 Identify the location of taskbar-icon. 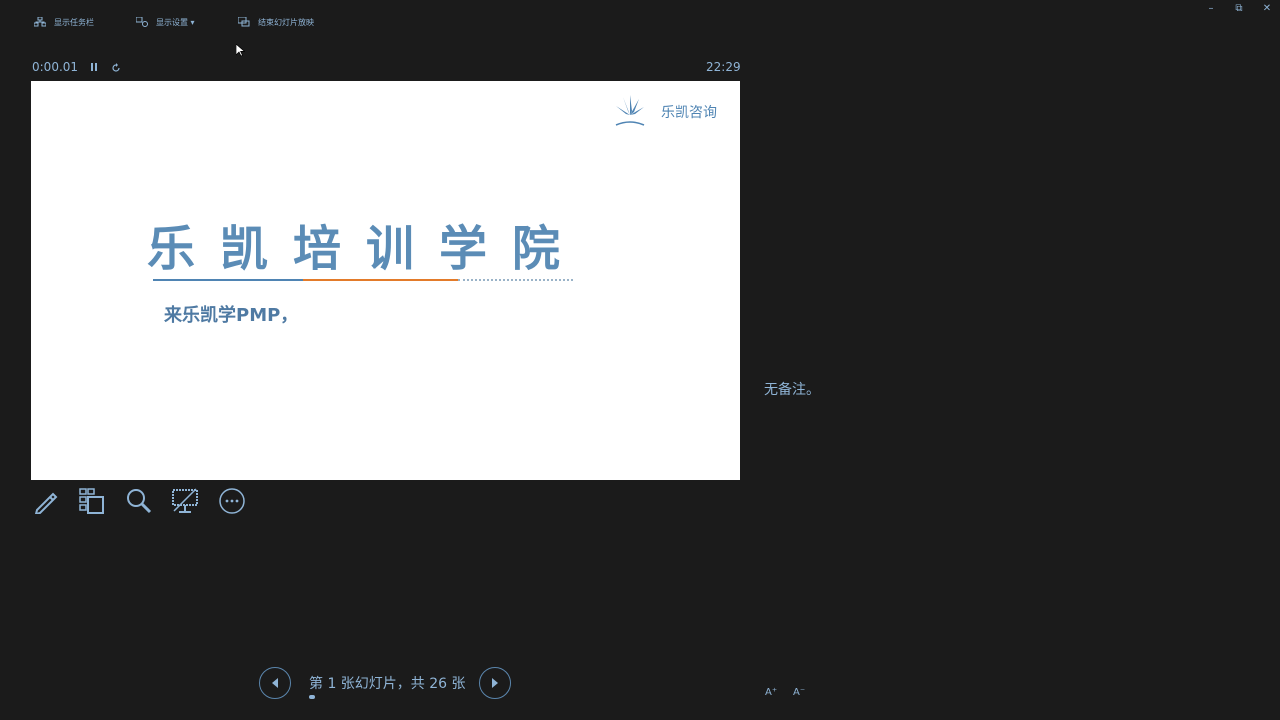
(40, 22).